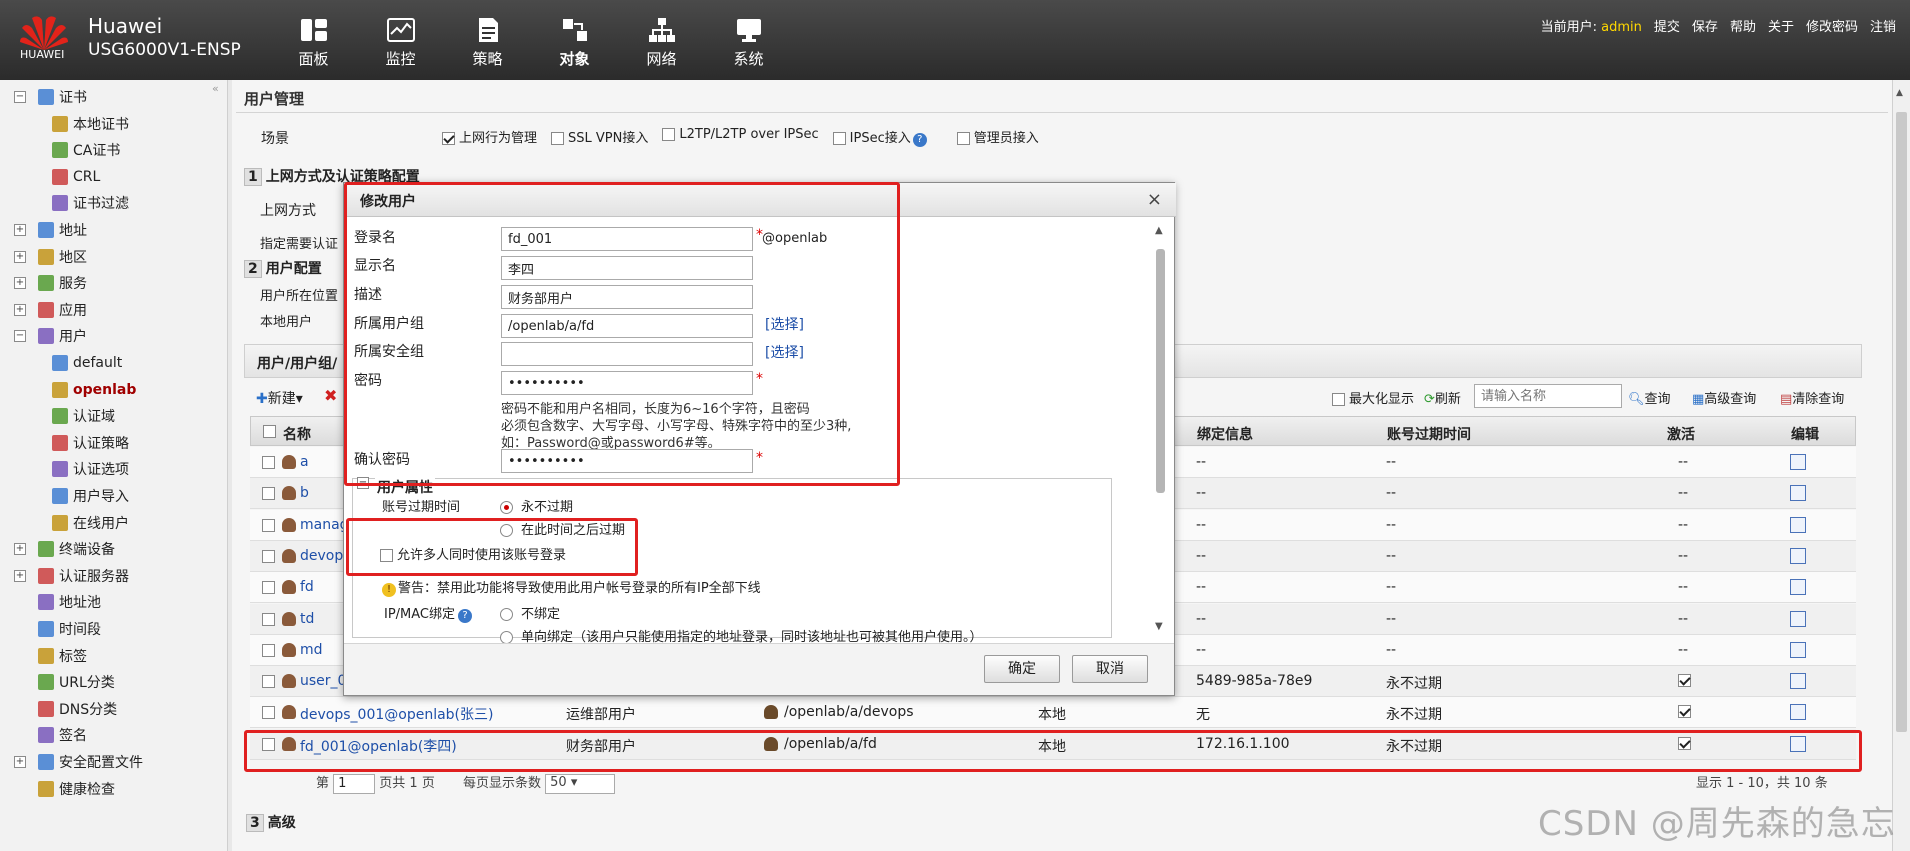 This screenshot has width=1910, height=851. Describe the element at coordinates (487, 42) in the screenshot. I see `nav-policy: 策略` at that location.